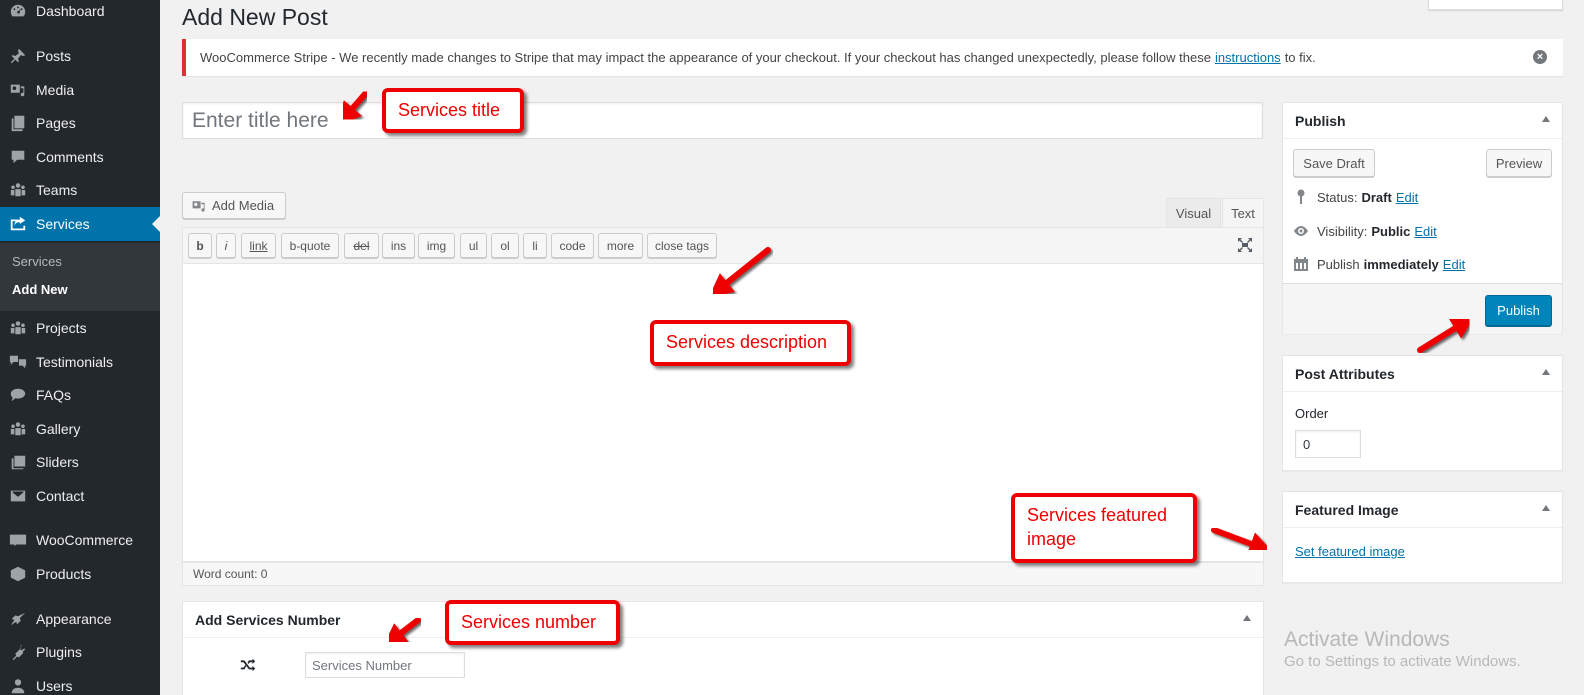 Image resolution: width=1584 pixels, height=695 pixels. What do you see at coordinates (1328, 444) in the screenshot?
I see `order-input` at bounding box center [1328, 444].